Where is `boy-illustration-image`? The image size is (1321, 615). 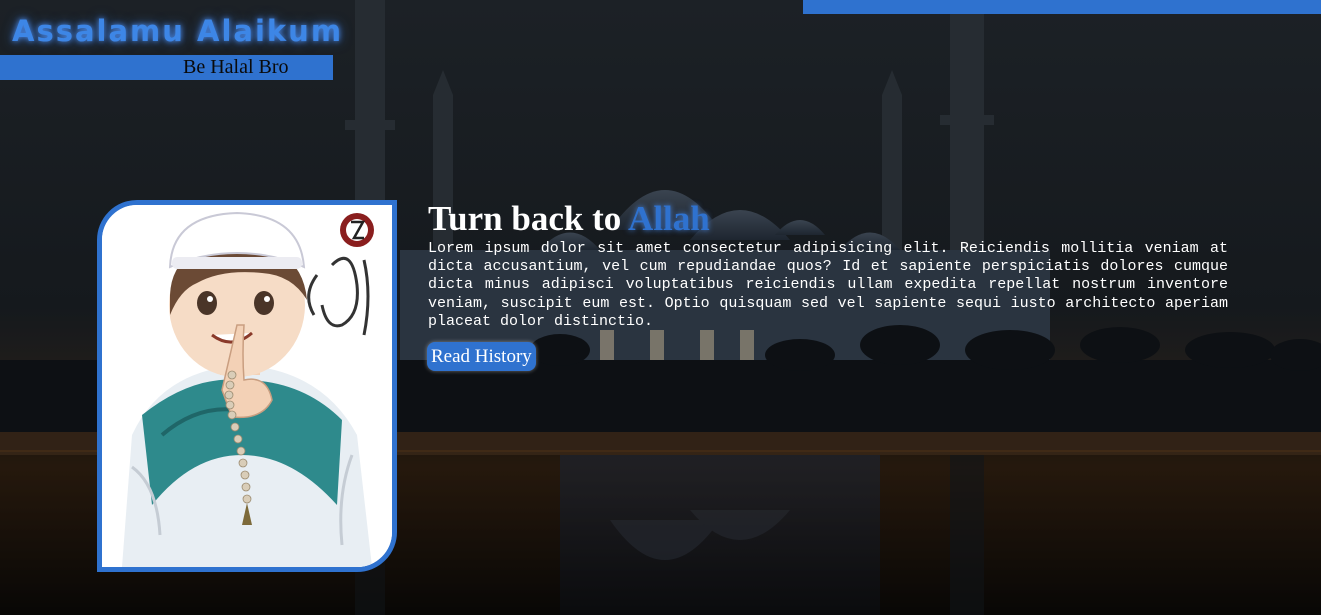 boy-illustration-image is located at coordinates (247, 386).